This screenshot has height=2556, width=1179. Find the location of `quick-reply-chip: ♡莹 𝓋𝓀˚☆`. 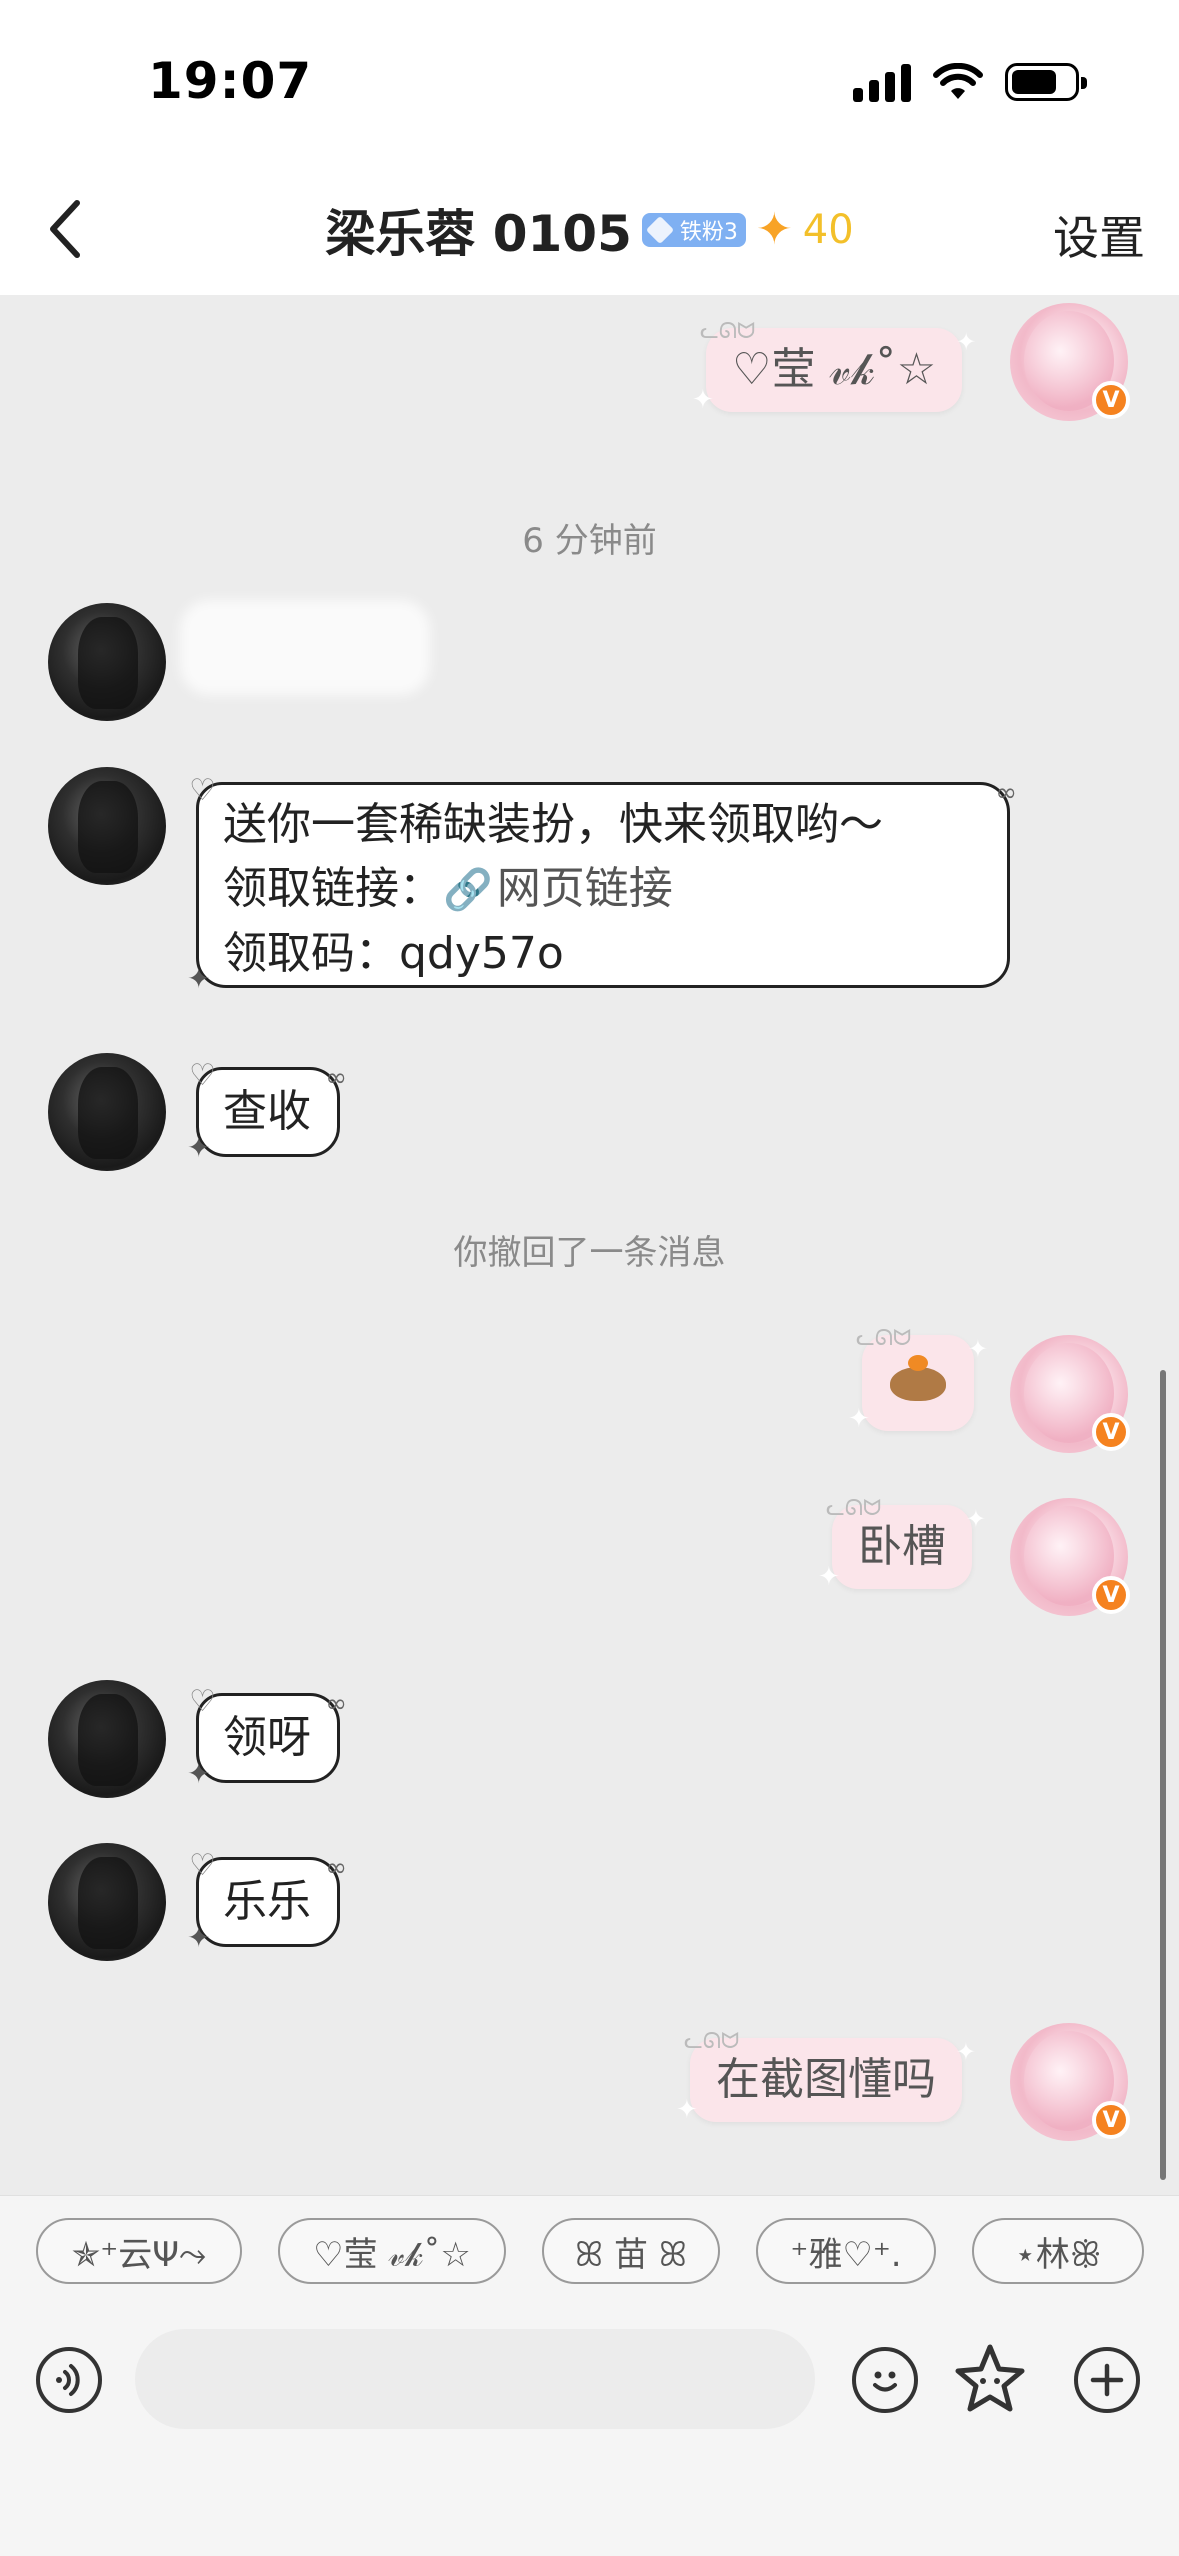

quick-reply-chip: ♡莹 𝓋𝓀˚☆ is located at coordinates (392, 2251).